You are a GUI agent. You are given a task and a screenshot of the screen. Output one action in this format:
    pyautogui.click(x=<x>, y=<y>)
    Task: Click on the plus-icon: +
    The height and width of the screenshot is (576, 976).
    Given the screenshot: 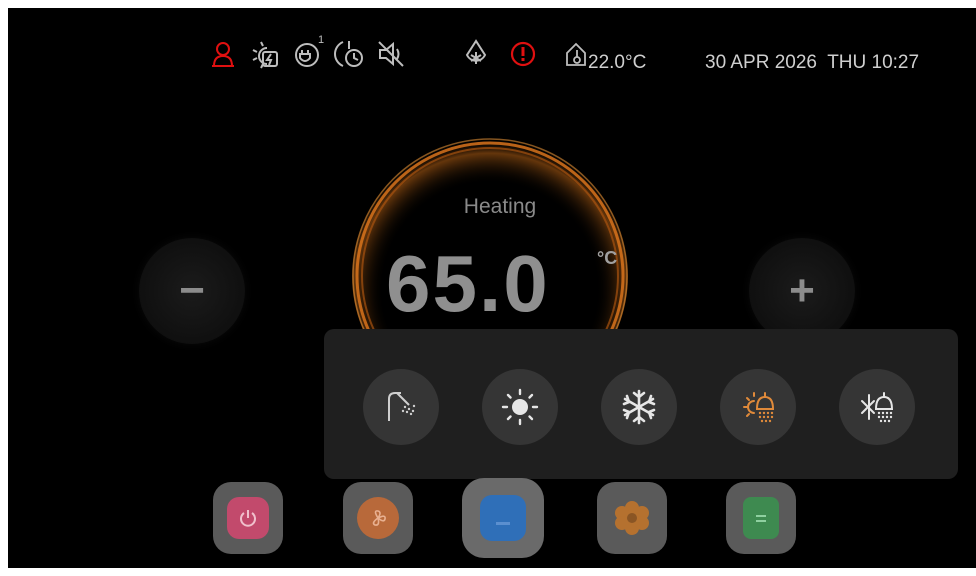 What is the action you would take?
    pyautogui.click(x=802, y=290)
    